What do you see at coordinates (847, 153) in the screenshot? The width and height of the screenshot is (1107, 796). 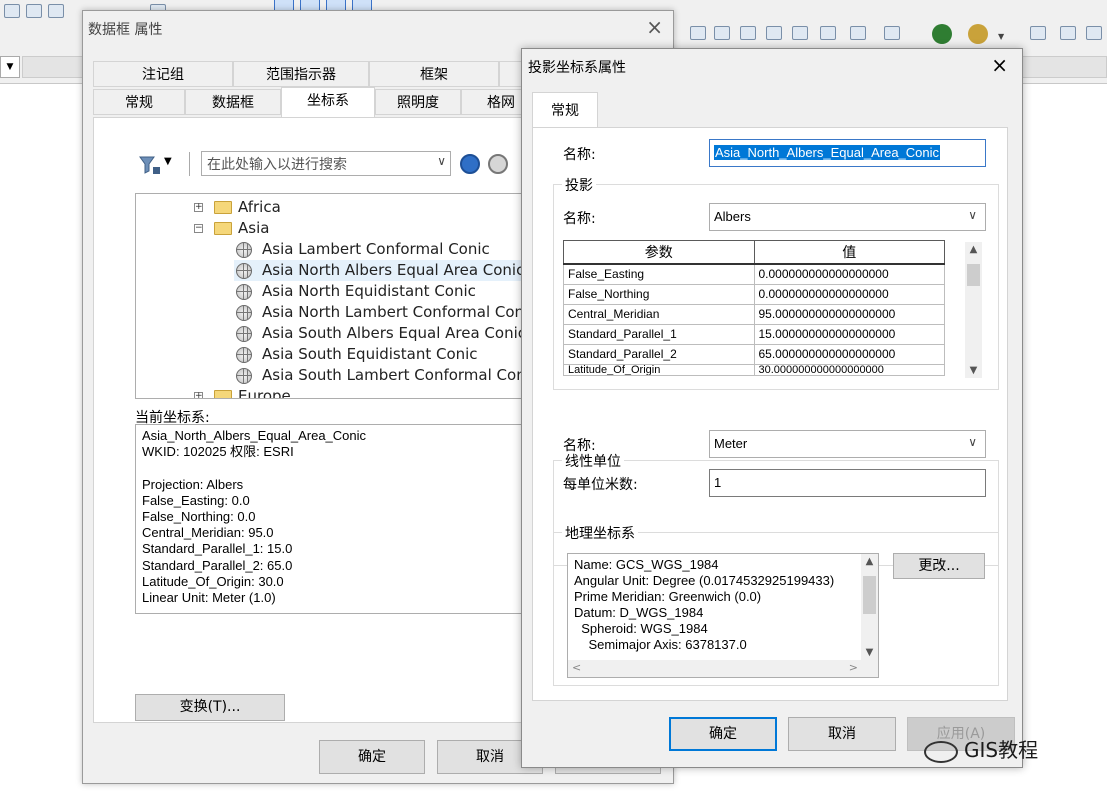 I see `name-field: Asia_North_Albers_Equal_Area_Conic` at bounding box center [847, 153].